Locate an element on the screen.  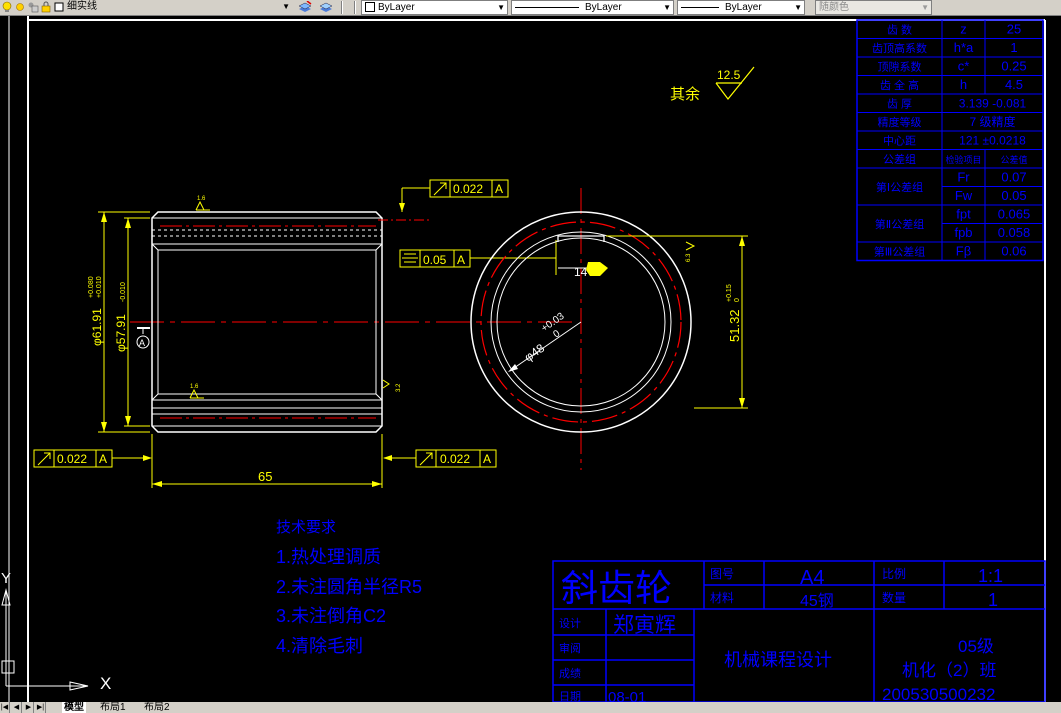
make-layer-current-icon is located at coordinates (305, 7).